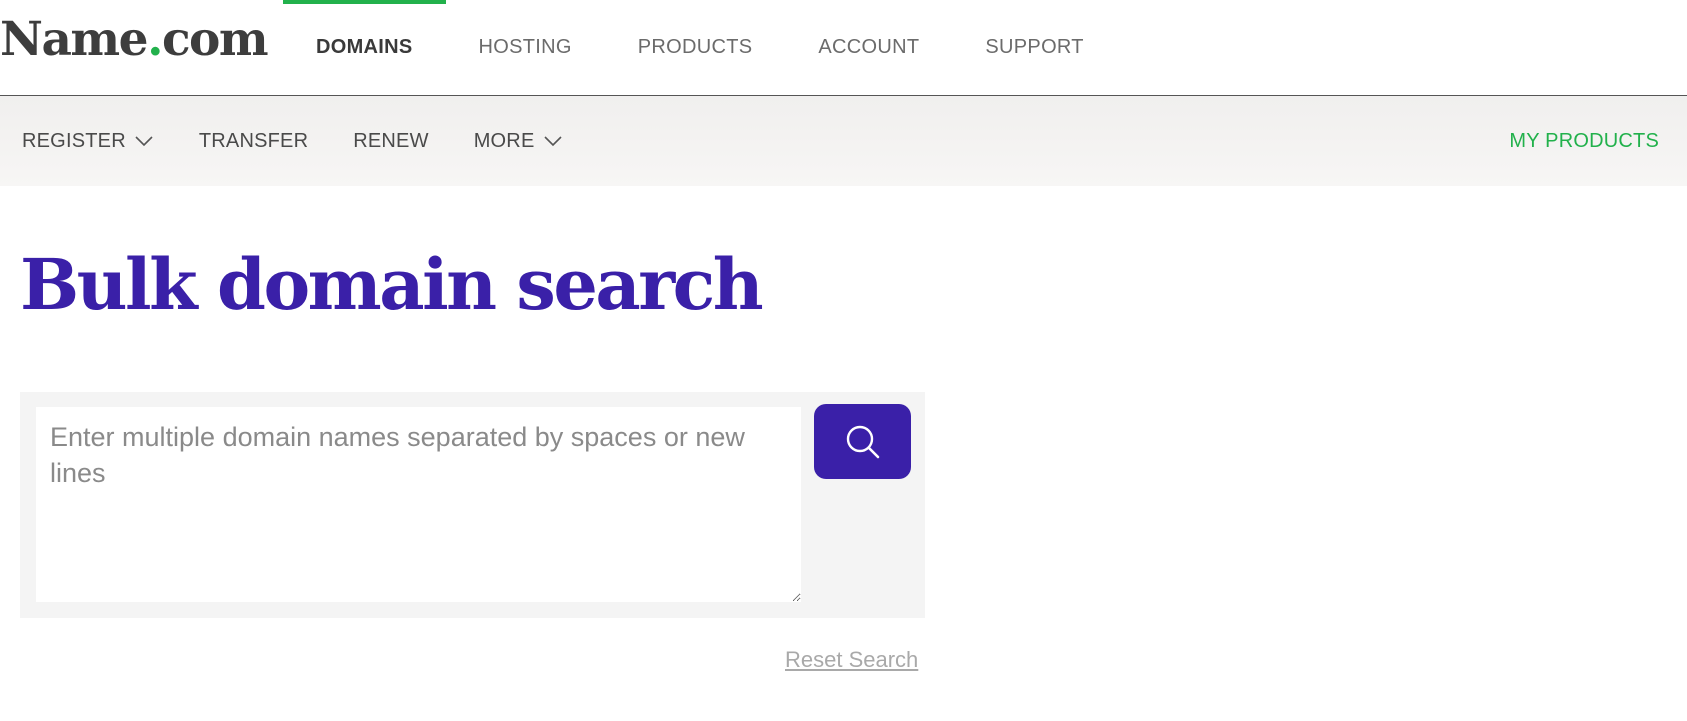 Image resolution: width=1687 pixels, height=721 pixels. I want to click on page-title: Bulk domain search, so click(392, 284).